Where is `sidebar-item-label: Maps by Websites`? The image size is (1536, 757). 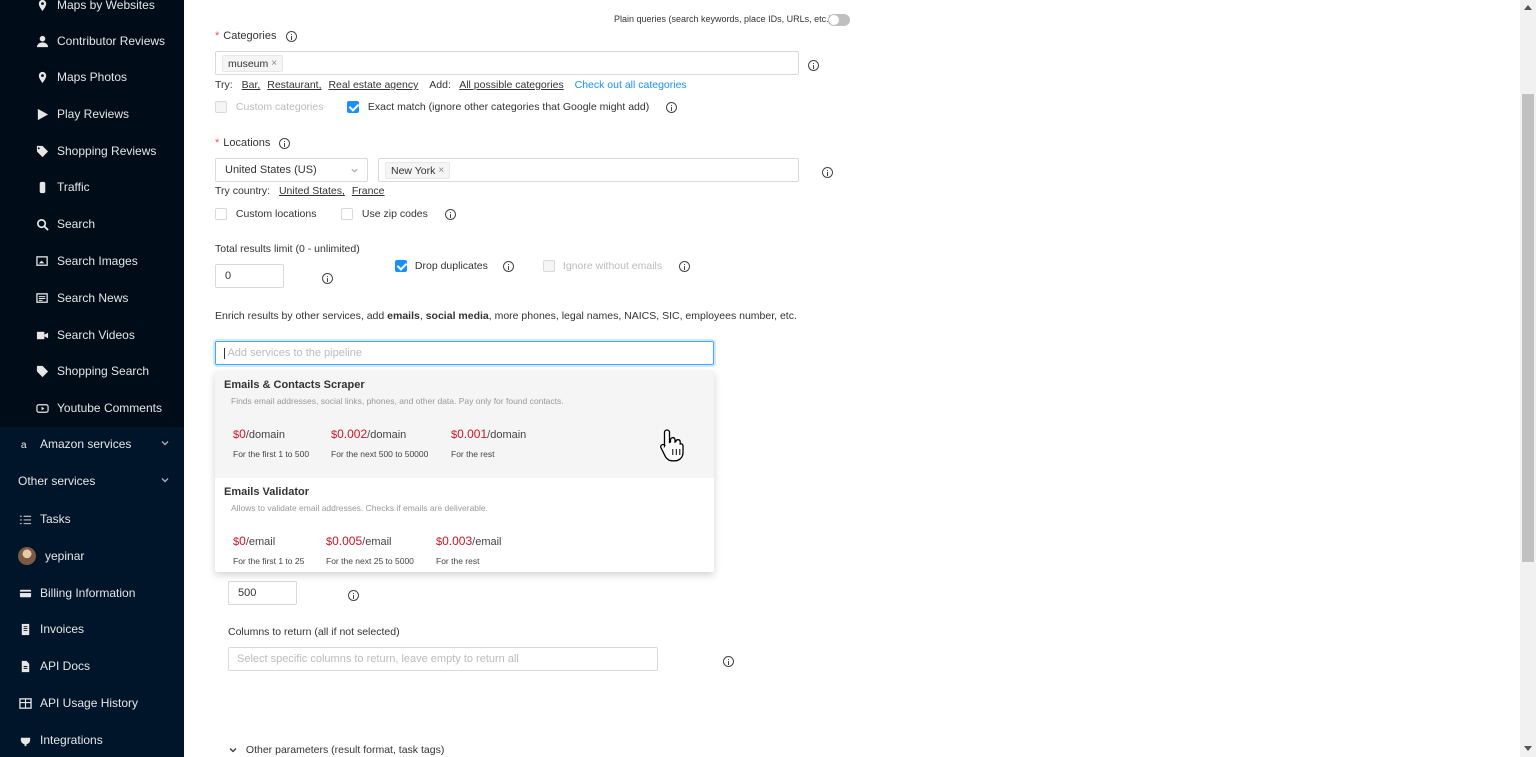
sidebar-item-label: Maps by Websites is located at coordinates (106, 6).